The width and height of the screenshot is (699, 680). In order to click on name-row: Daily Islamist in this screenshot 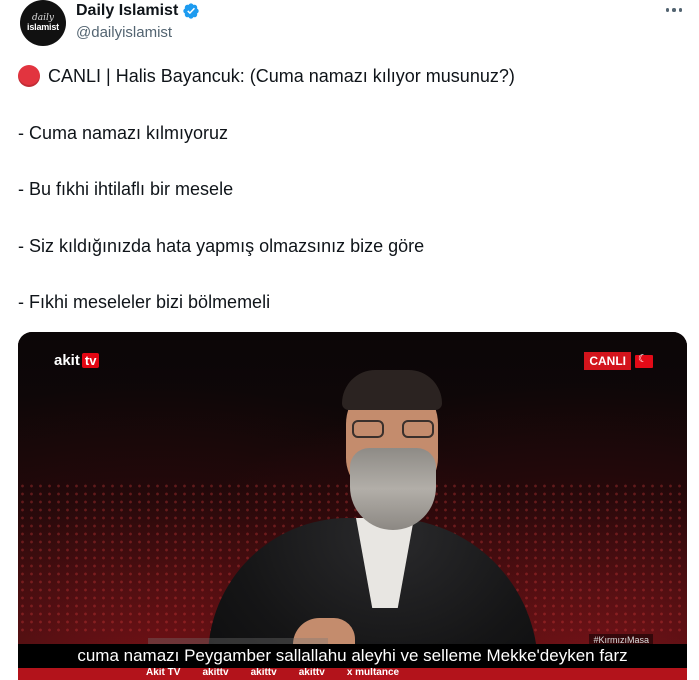, I will do `click(138, 11)`.